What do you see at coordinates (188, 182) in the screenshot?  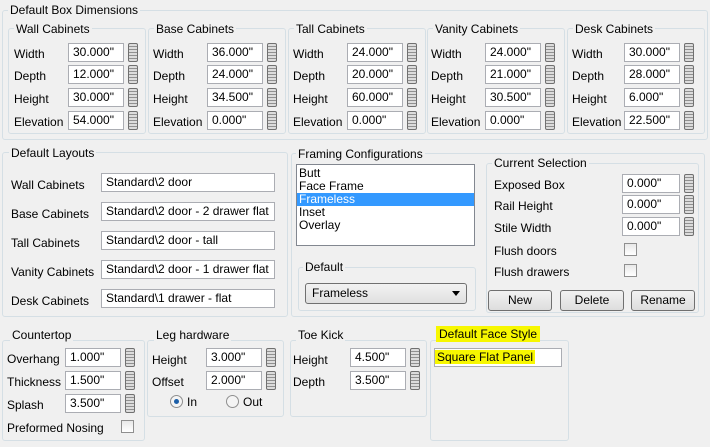 I see `layout-wall-input: Standard\2 door` at bounding box center [188, 182].